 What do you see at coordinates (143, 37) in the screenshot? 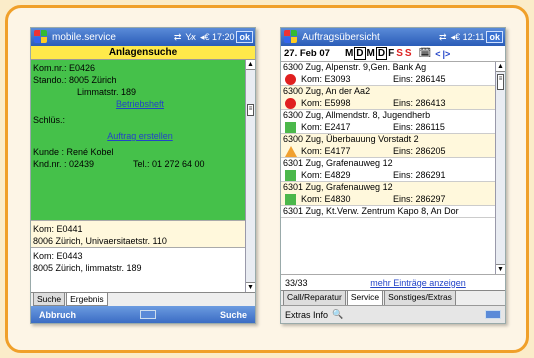
I see `left-title-bar: mobile.service ⇄ Y̷x ◂€ 17:20 ok` at bounding box center [143, 37].